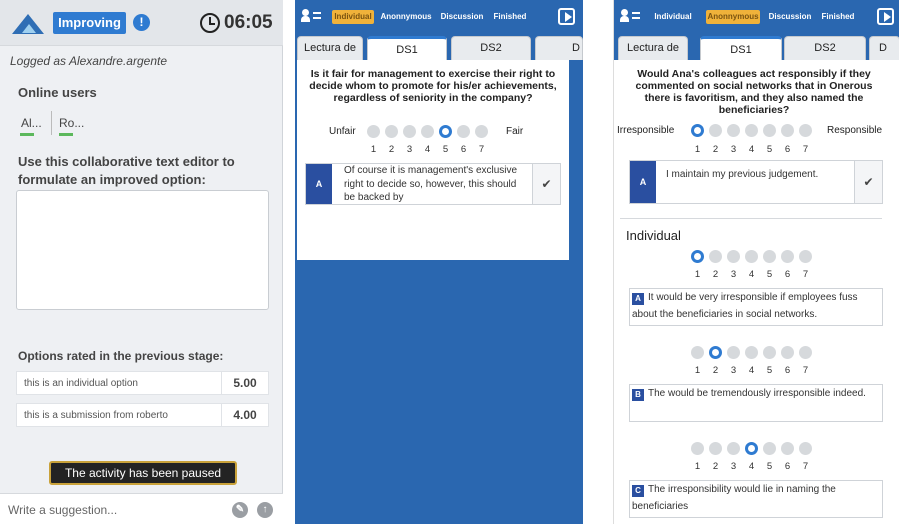  Describe the element at coordinates (142, 383) in the screenshot. I see `option-row: this is an individual option 5.00` at that location.